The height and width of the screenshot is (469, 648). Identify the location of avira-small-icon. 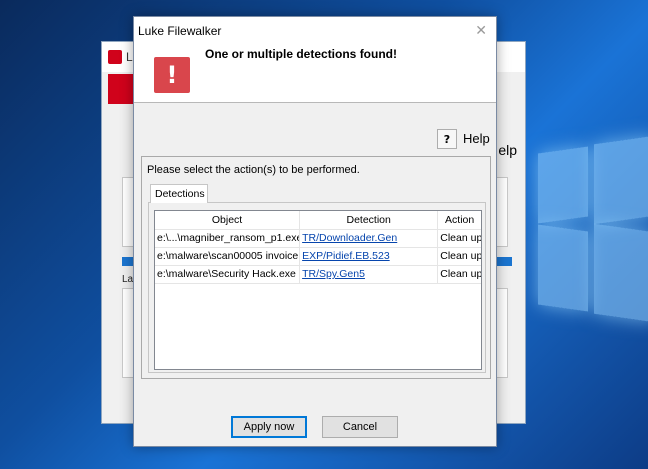
(115, 57).